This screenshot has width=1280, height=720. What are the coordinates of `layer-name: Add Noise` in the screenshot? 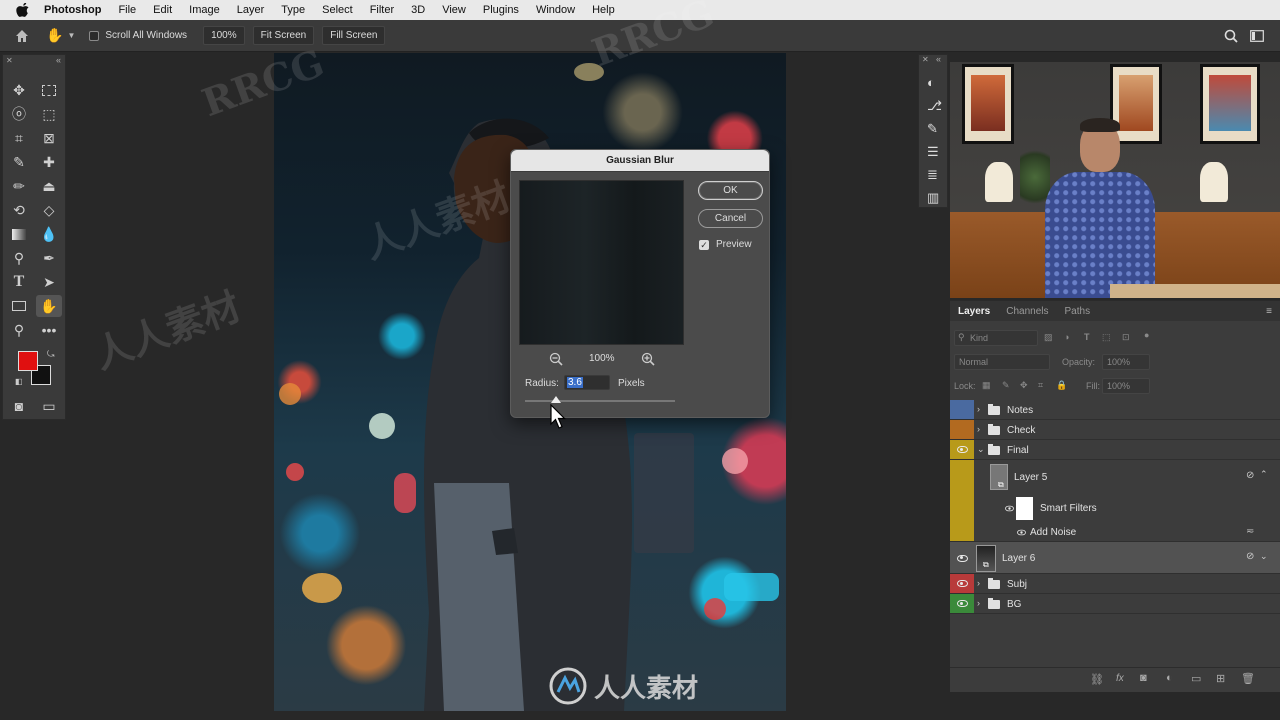 It's located at (1053, 532).